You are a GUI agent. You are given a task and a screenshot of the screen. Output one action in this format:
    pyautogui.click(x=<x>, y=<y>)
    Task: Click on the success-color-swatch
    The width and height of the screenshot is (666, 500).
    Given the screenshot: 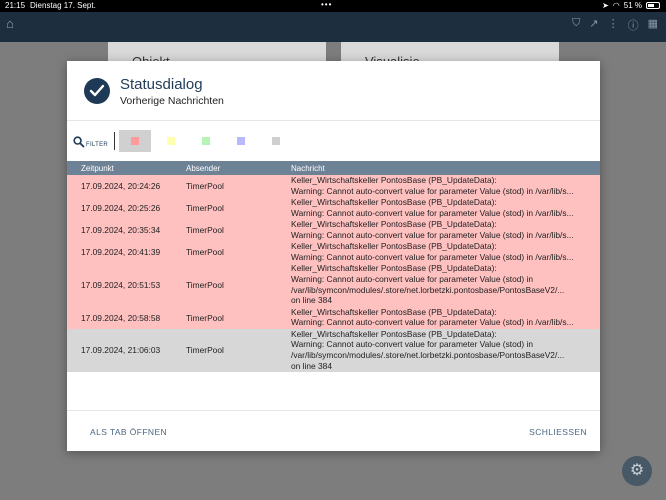 What is the action you would take?
    pyautogui.click(x=206, y=141)
    